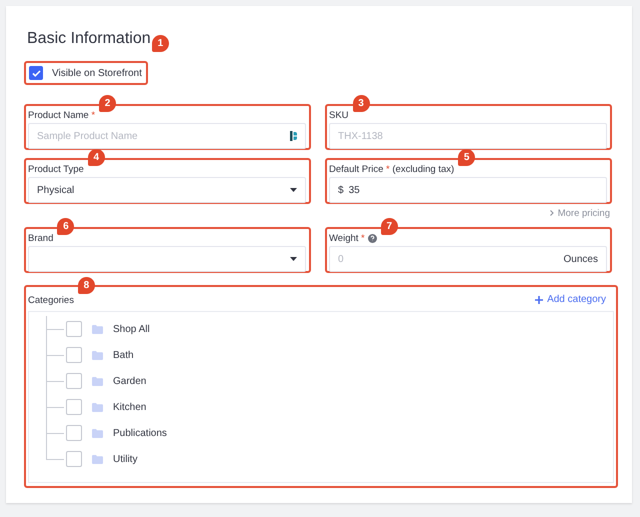  I want to click on category-name: Garden, so click(129, 381).